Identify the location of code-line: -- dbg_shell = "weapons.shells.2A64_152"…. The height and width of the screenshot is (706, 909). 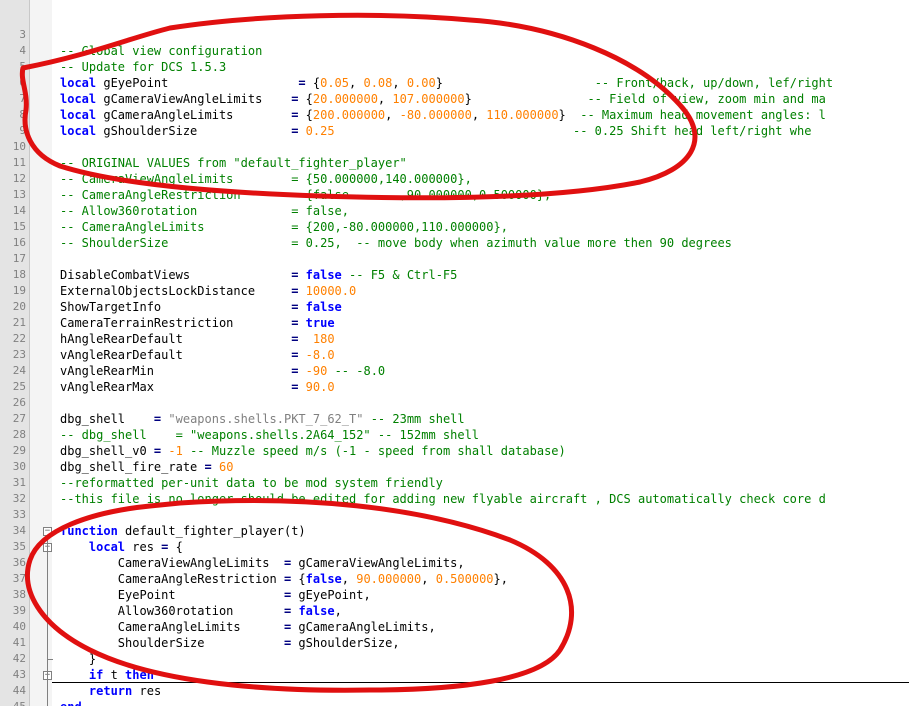
(269, 435).